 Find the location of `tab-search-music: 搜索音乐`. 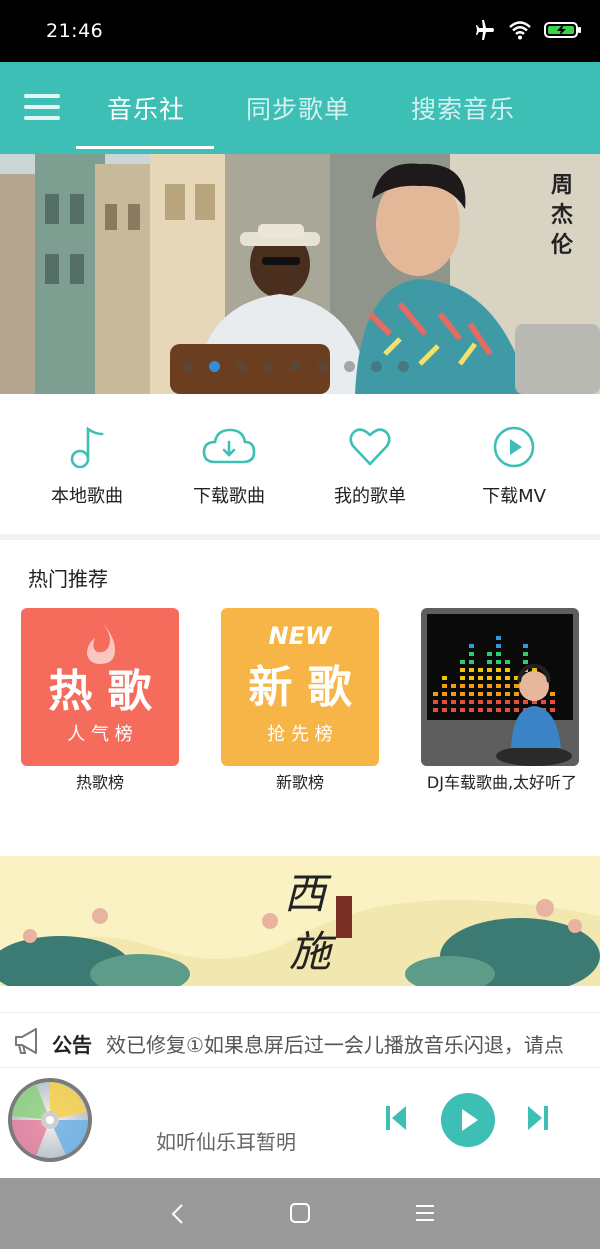

tab-search-music: 搜索音乐 is located at coordinates (463, 108).